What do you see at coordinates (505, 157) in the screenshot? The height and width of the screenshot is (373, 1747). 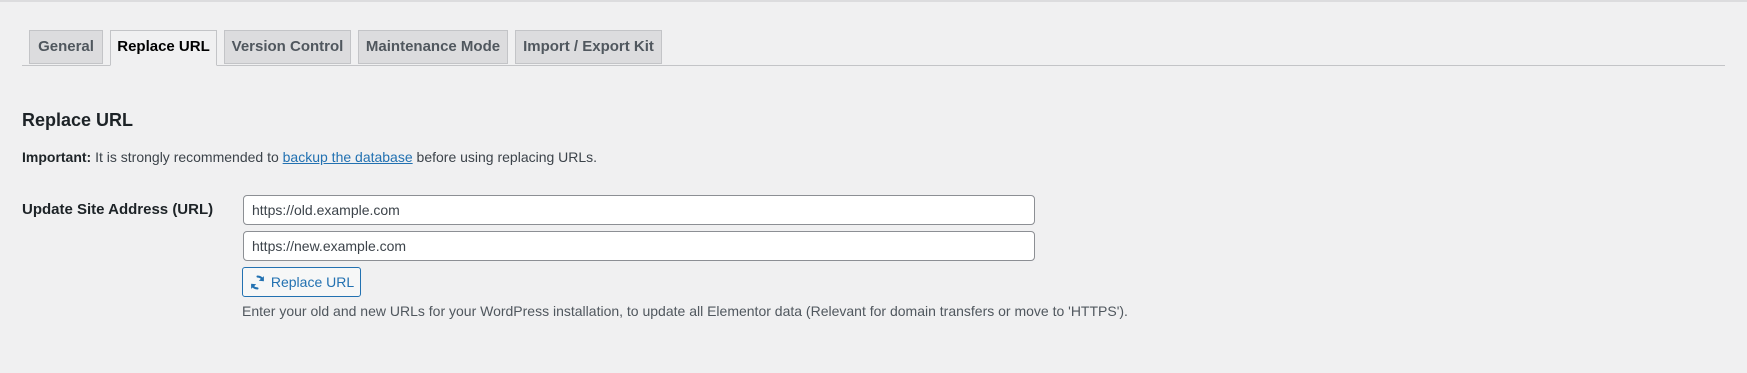 I see `notice-text-after: before using replacing URLs.` at bounding box center [505, 157].